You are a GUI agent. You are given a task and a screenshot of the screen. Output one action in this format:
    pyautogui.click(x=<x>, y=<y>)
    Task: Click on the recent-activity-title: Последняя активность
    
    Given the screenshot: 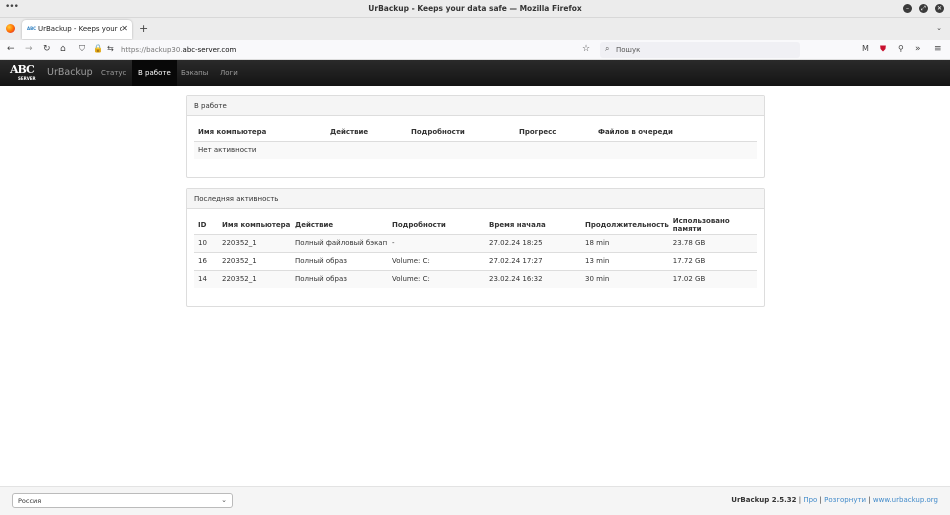 What is the action you would take?
    pyautogui.click(x=475, y=199)
    